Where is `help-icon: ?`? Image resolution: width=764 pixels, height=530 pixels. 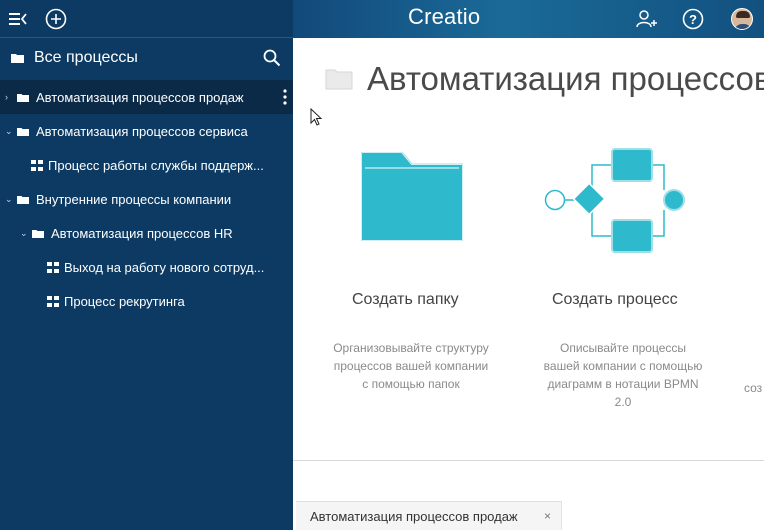 help-icon: ? is located at coordinates (693, 19).